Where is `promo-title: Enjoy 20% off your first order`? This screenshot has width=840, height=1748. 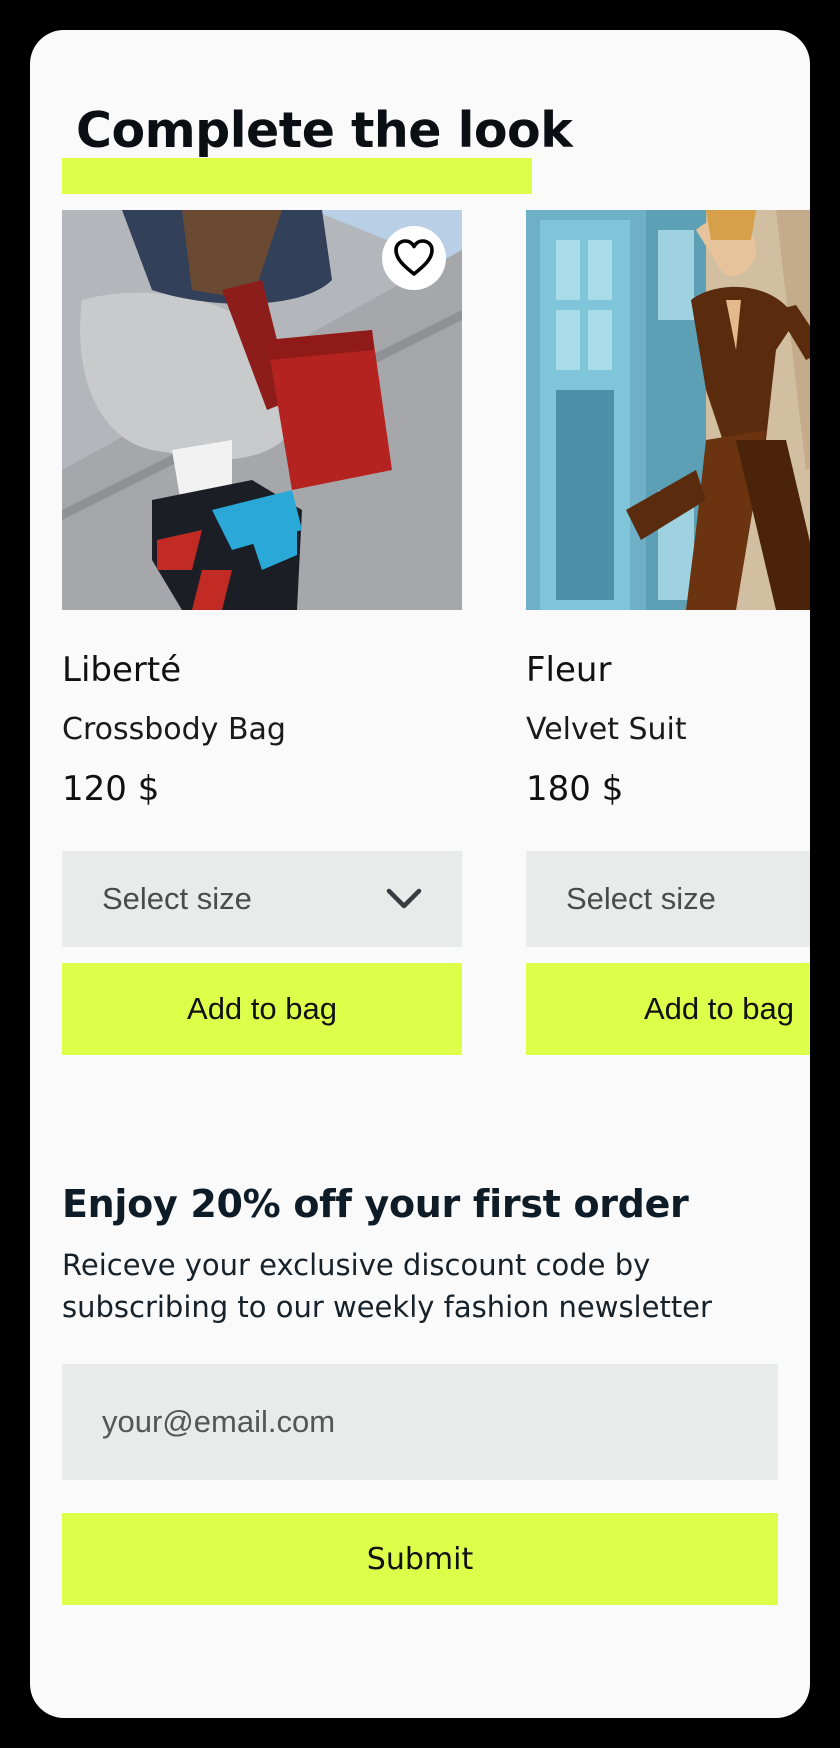
promo-title: Enjoy 20% off your first order is located at coordinates (375, 1204).